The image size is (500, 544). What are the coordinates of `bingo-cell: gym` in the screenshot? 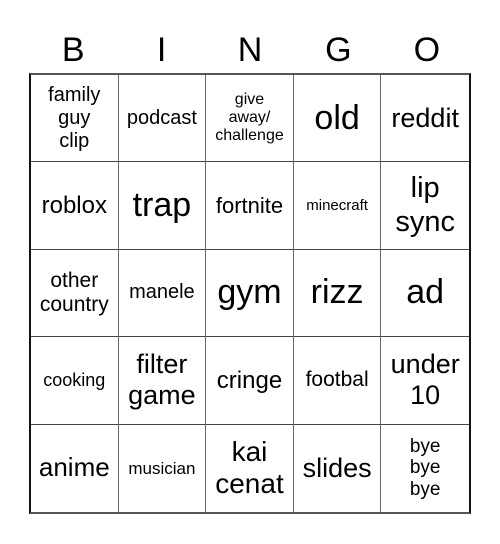 It's located at (250, 293).